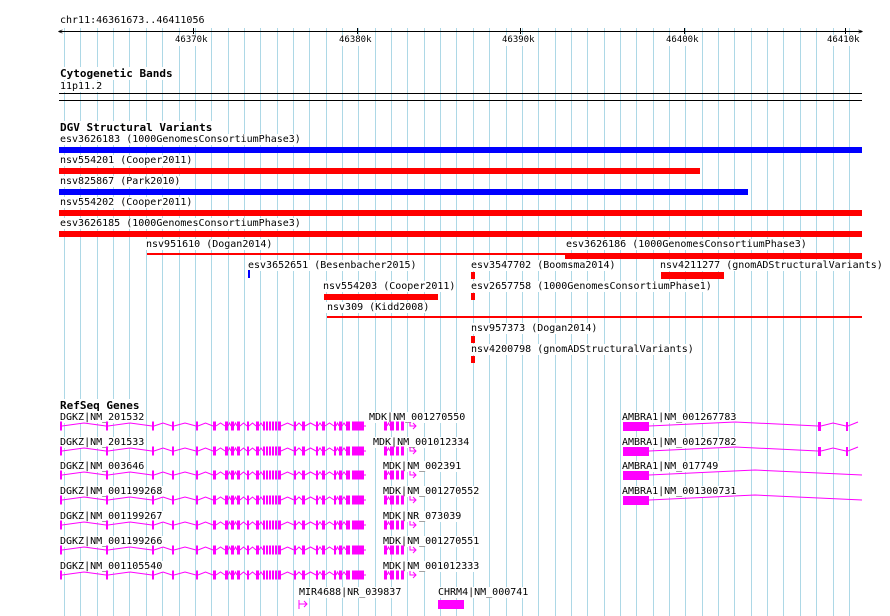  Describe the element at coordinates (350, 592) in the screenshot. I see `gene-label: MIR4688|NR_039837` at that location.